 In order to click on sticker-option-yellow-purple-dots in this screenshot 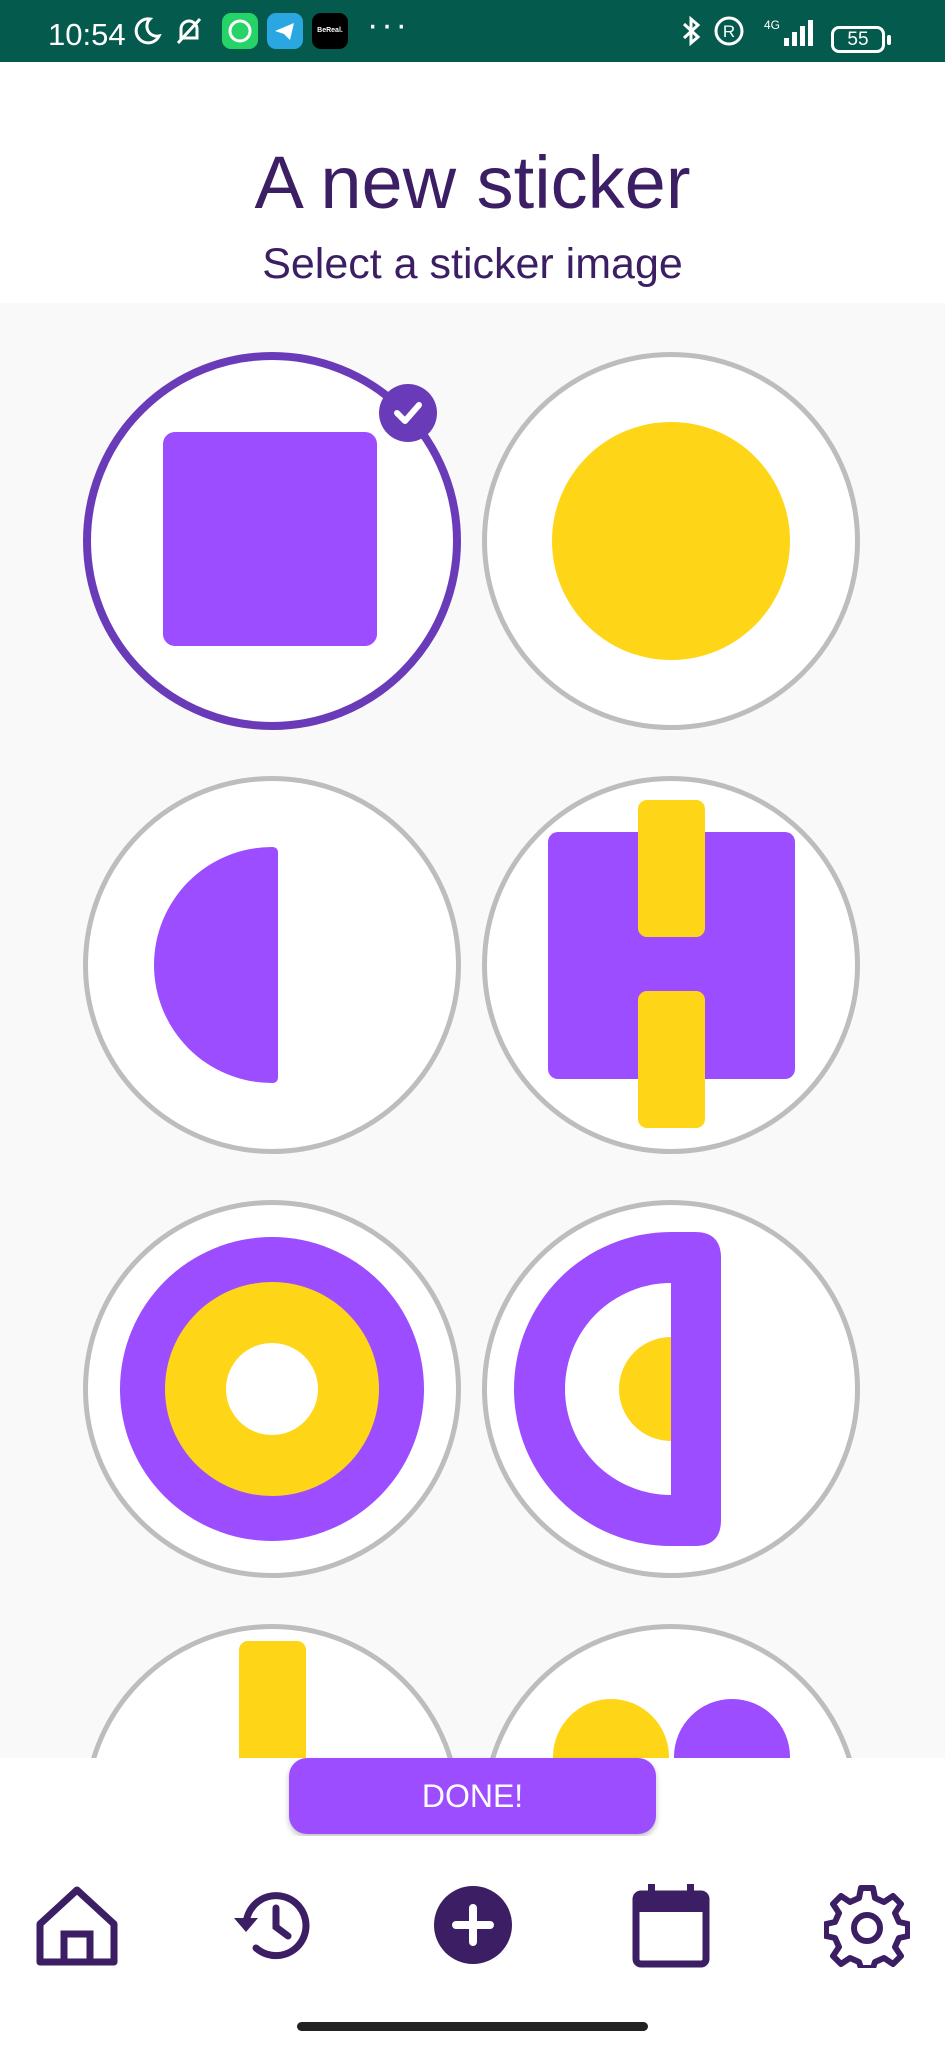, I will do `click(671, 1691)`.